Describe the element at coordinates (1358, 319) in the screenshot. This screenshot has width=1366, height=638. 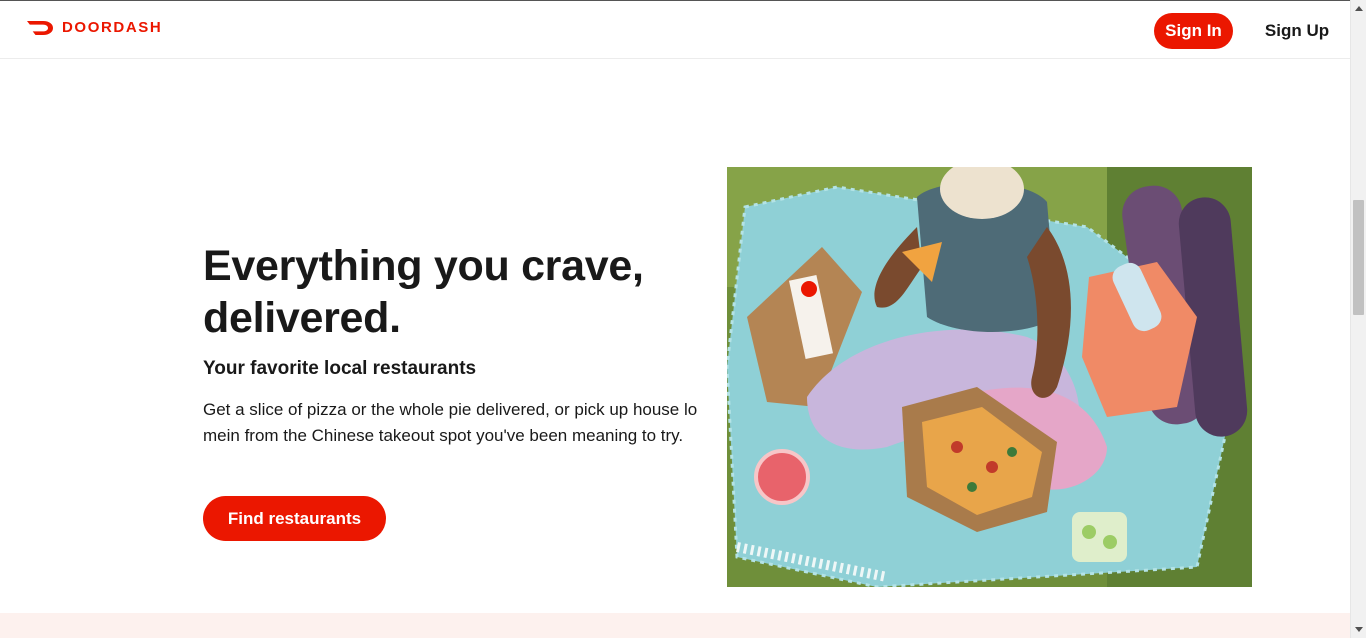
I see `vertical-scrollbar` at that location.